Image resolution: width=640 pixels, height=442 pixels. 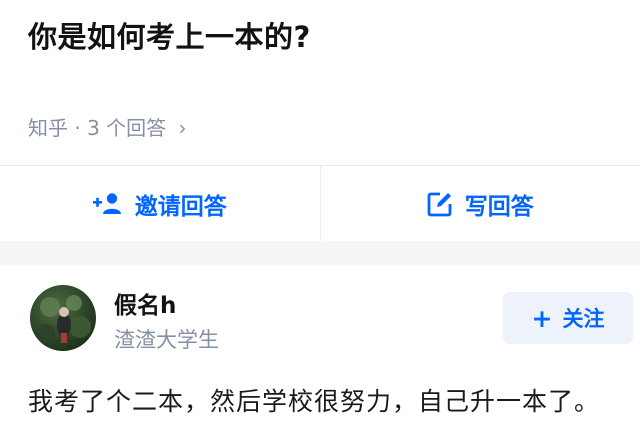 I want to click on invite-answer-label: 邀请回答, so click(x=180, y=207).